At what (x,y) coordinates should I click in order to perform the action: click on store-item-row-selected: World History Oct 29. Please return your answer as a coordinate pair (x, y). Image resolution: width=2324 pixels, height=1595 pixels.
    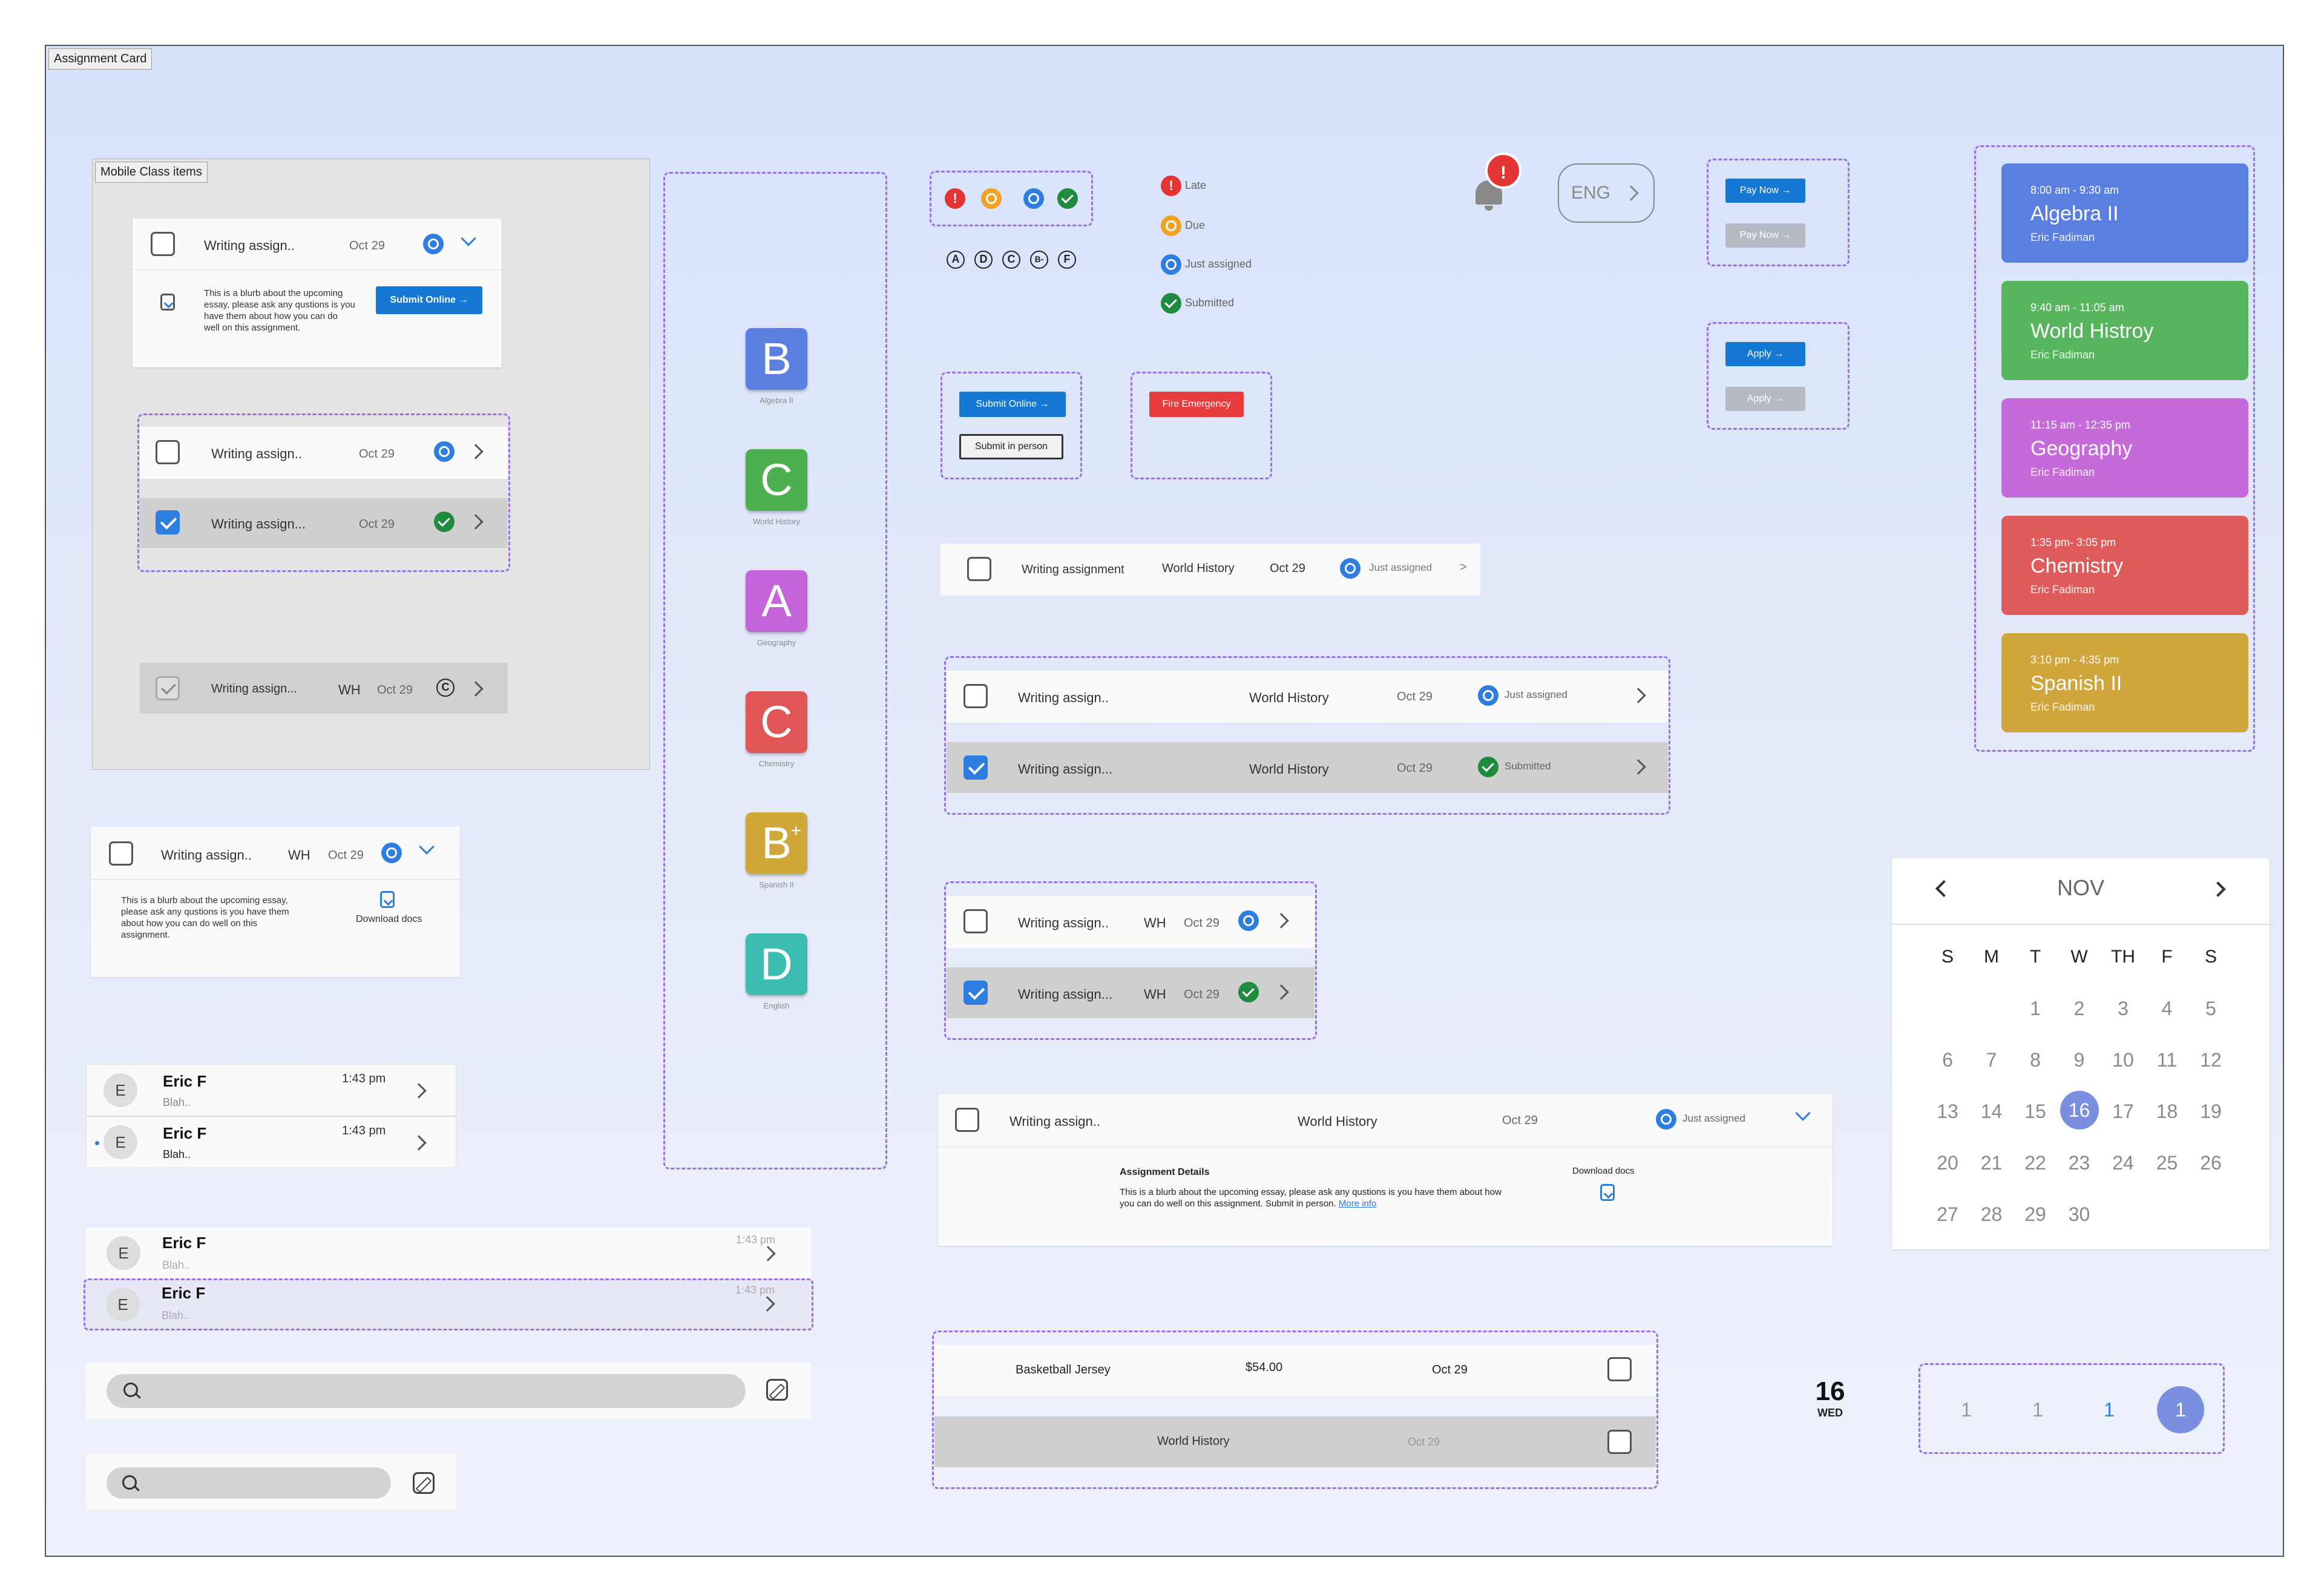
    Looking at the image, I should click on (1295, 1441).